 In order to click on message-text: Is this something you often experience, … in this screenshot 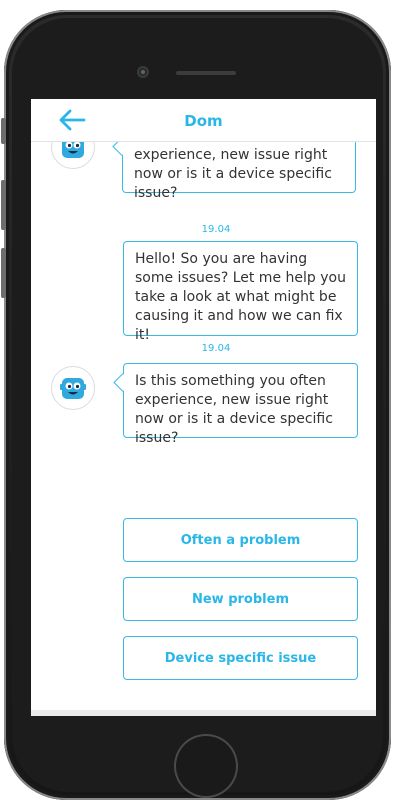, I will do `click(234, 409)`.